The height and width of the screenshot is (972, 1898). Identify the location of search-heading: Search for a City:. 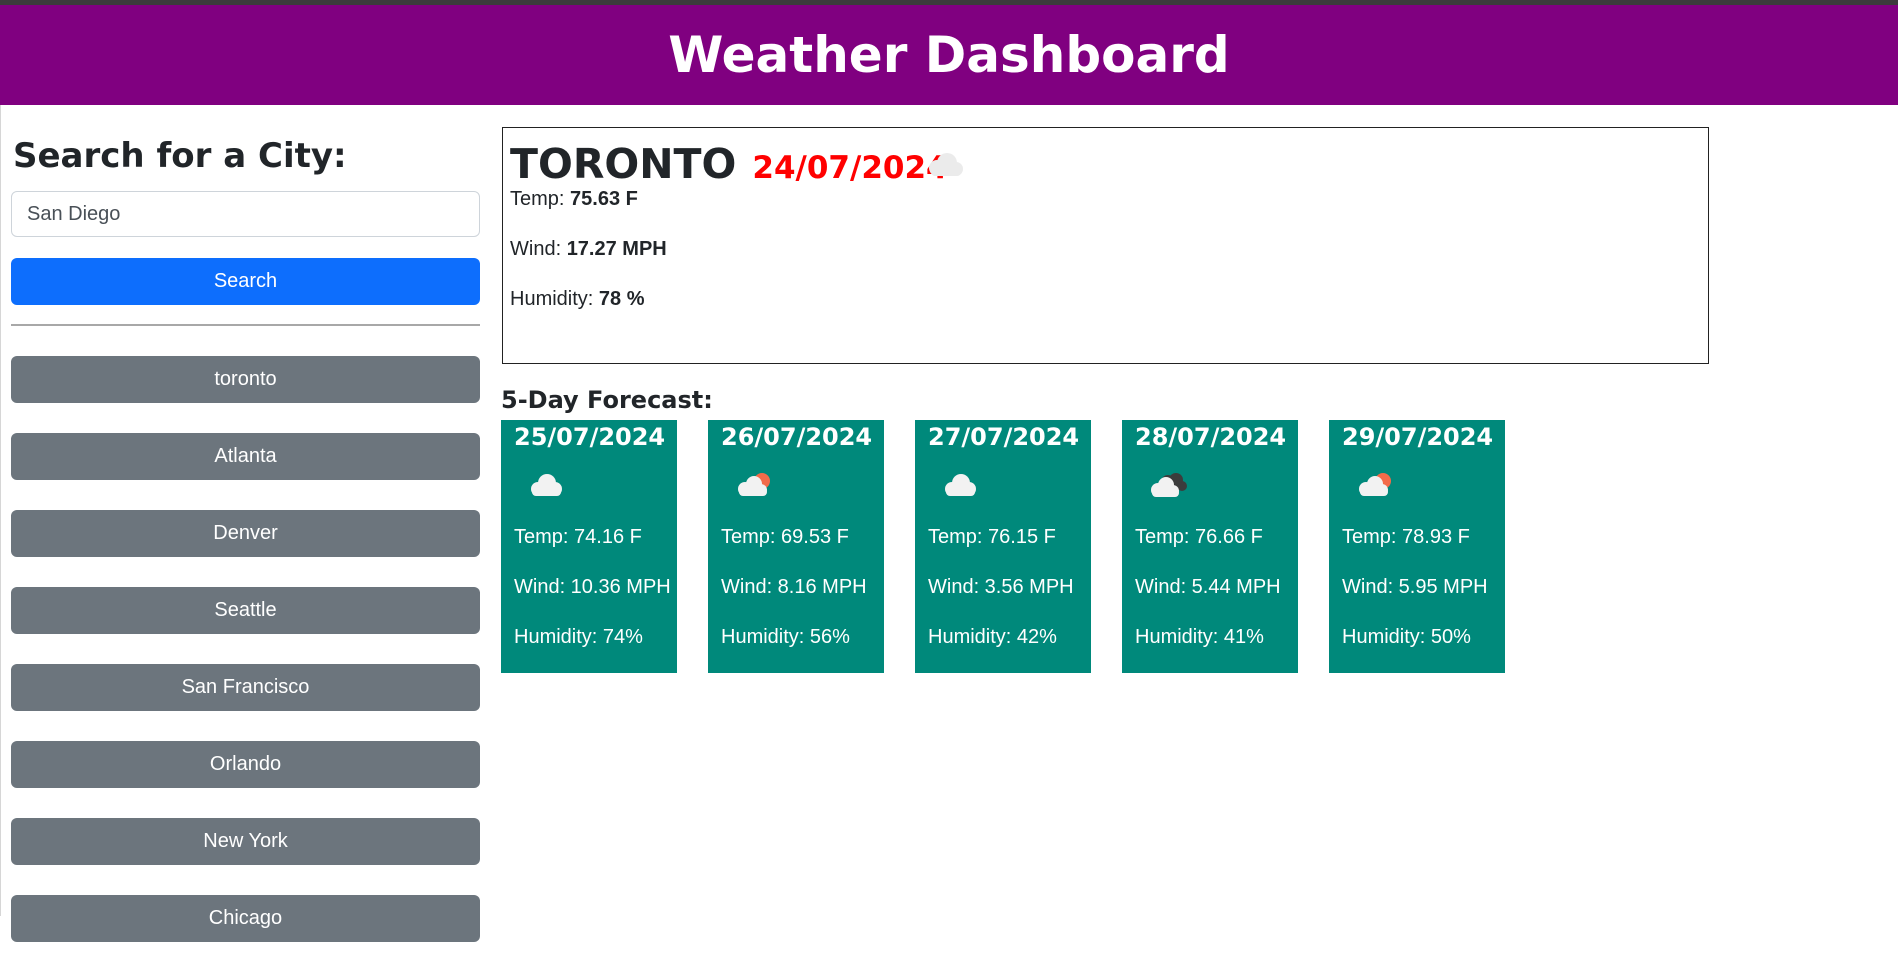
(180, 156).